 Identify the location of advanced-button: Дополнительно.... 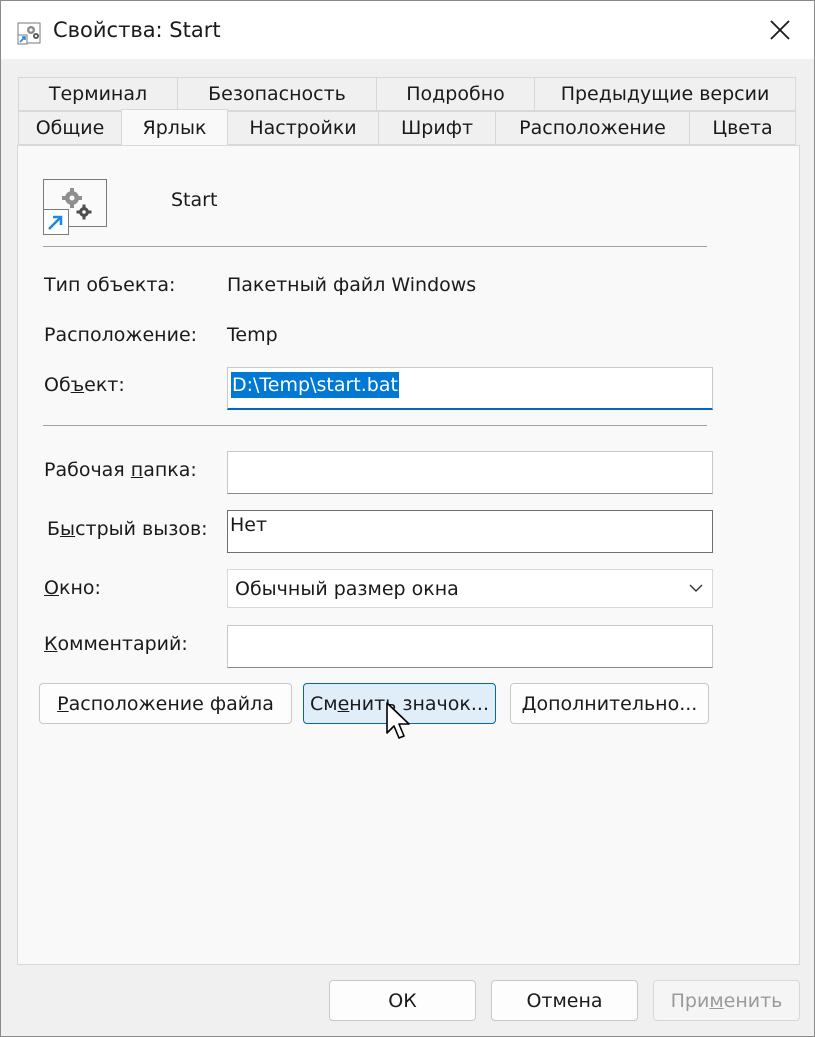
(609, 703).